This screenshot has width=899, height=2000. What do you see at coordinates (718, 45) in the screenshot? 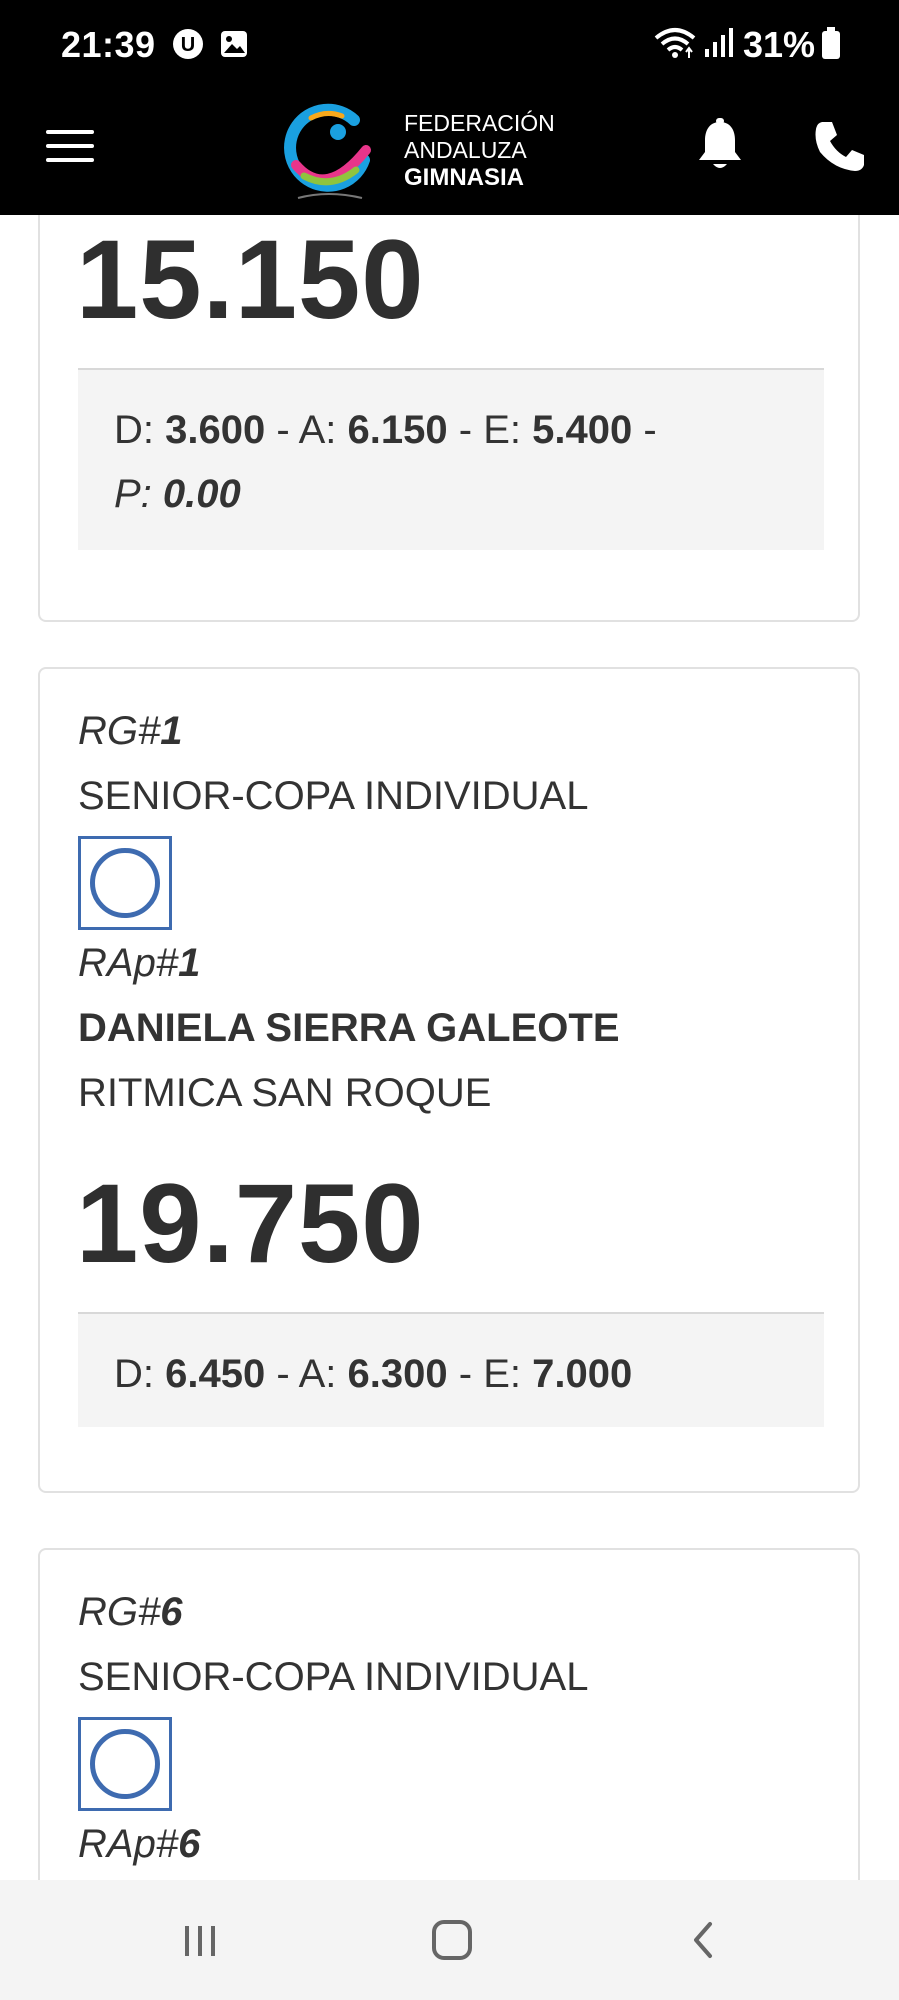
I see `signal-icon` at bounding box center [718, 45].